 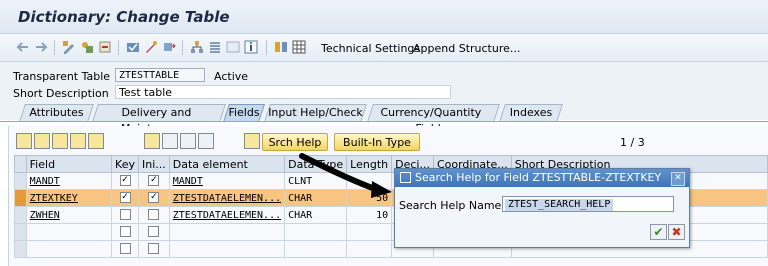 I want to click on close-icon: ✕, so click(x=678, y=179).